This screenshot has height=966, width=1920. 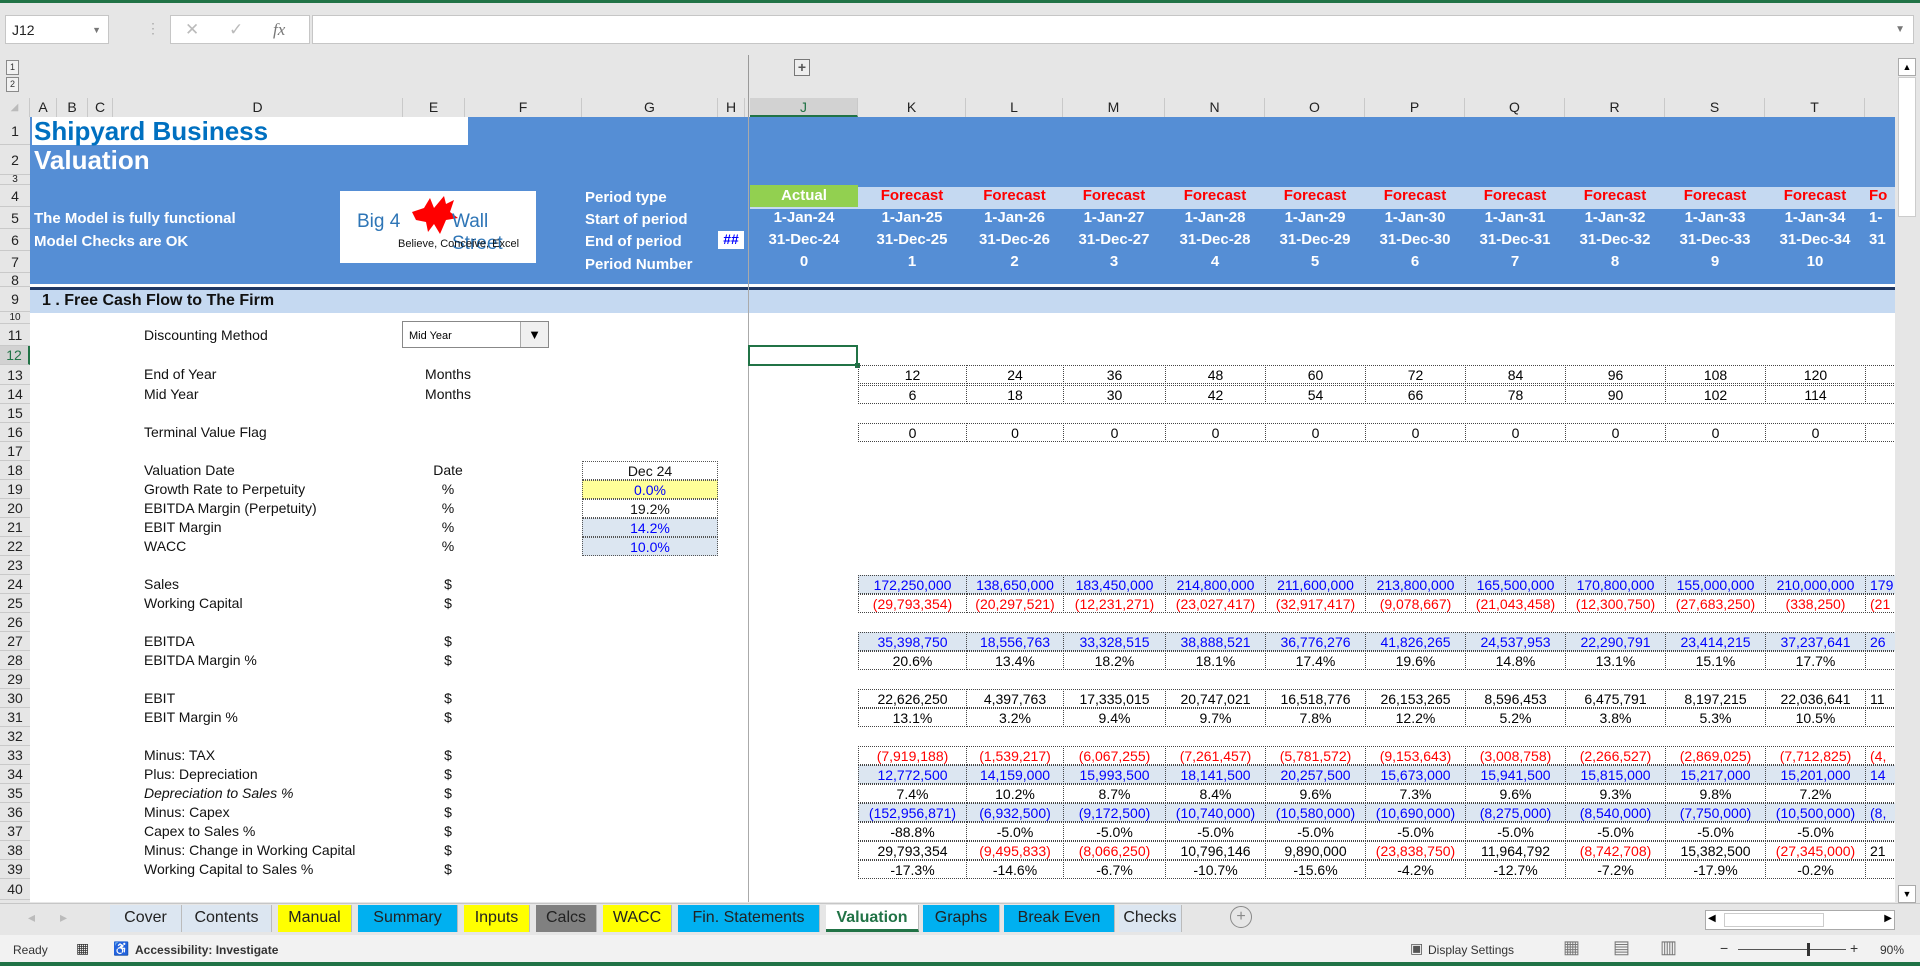 I want to click on data-cell: 13.1%, so click(x=1615, y=660).